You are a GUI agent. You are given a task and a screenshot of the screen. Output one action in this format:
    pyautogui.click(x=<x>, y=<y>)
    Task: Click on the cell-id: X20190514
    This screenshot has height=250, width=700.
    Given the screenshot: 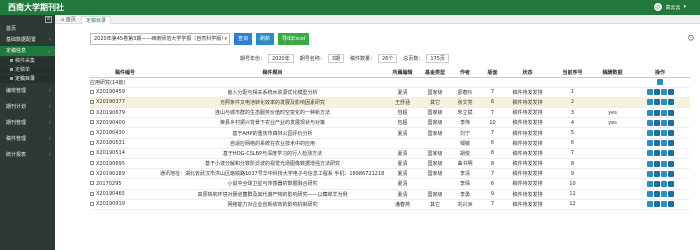 What is the action you would take?
    pyautogui.click(x=125, y=154)
    